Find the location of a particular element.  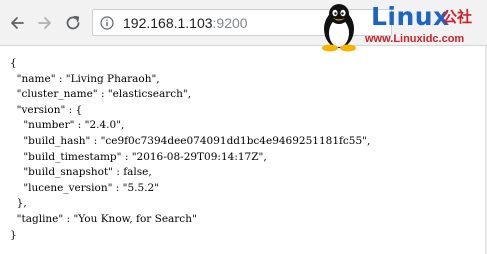

address-url: 192.168.1.103:9200 is located at coordinates (185, 23).